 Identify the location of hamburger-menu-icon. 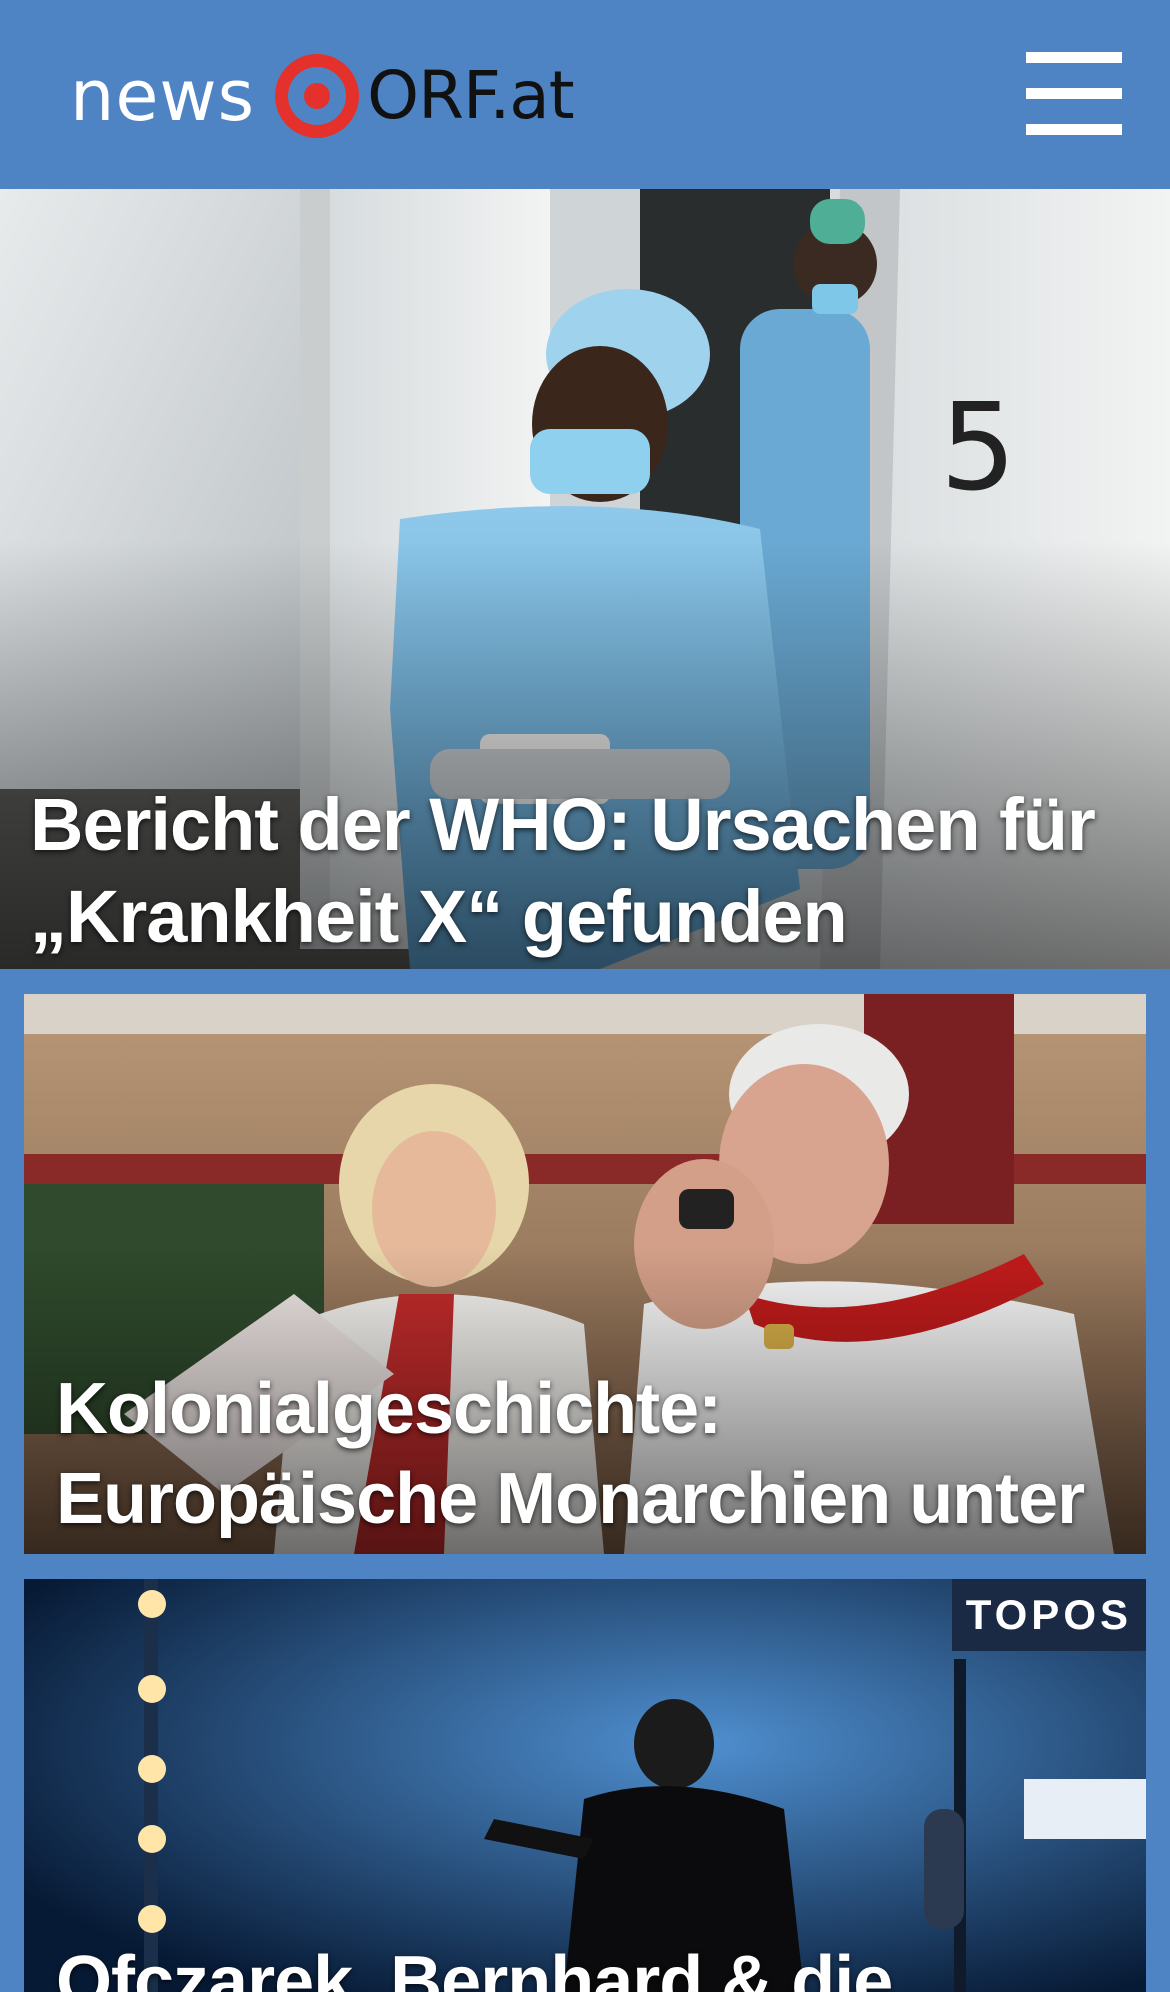
(1074, 94).